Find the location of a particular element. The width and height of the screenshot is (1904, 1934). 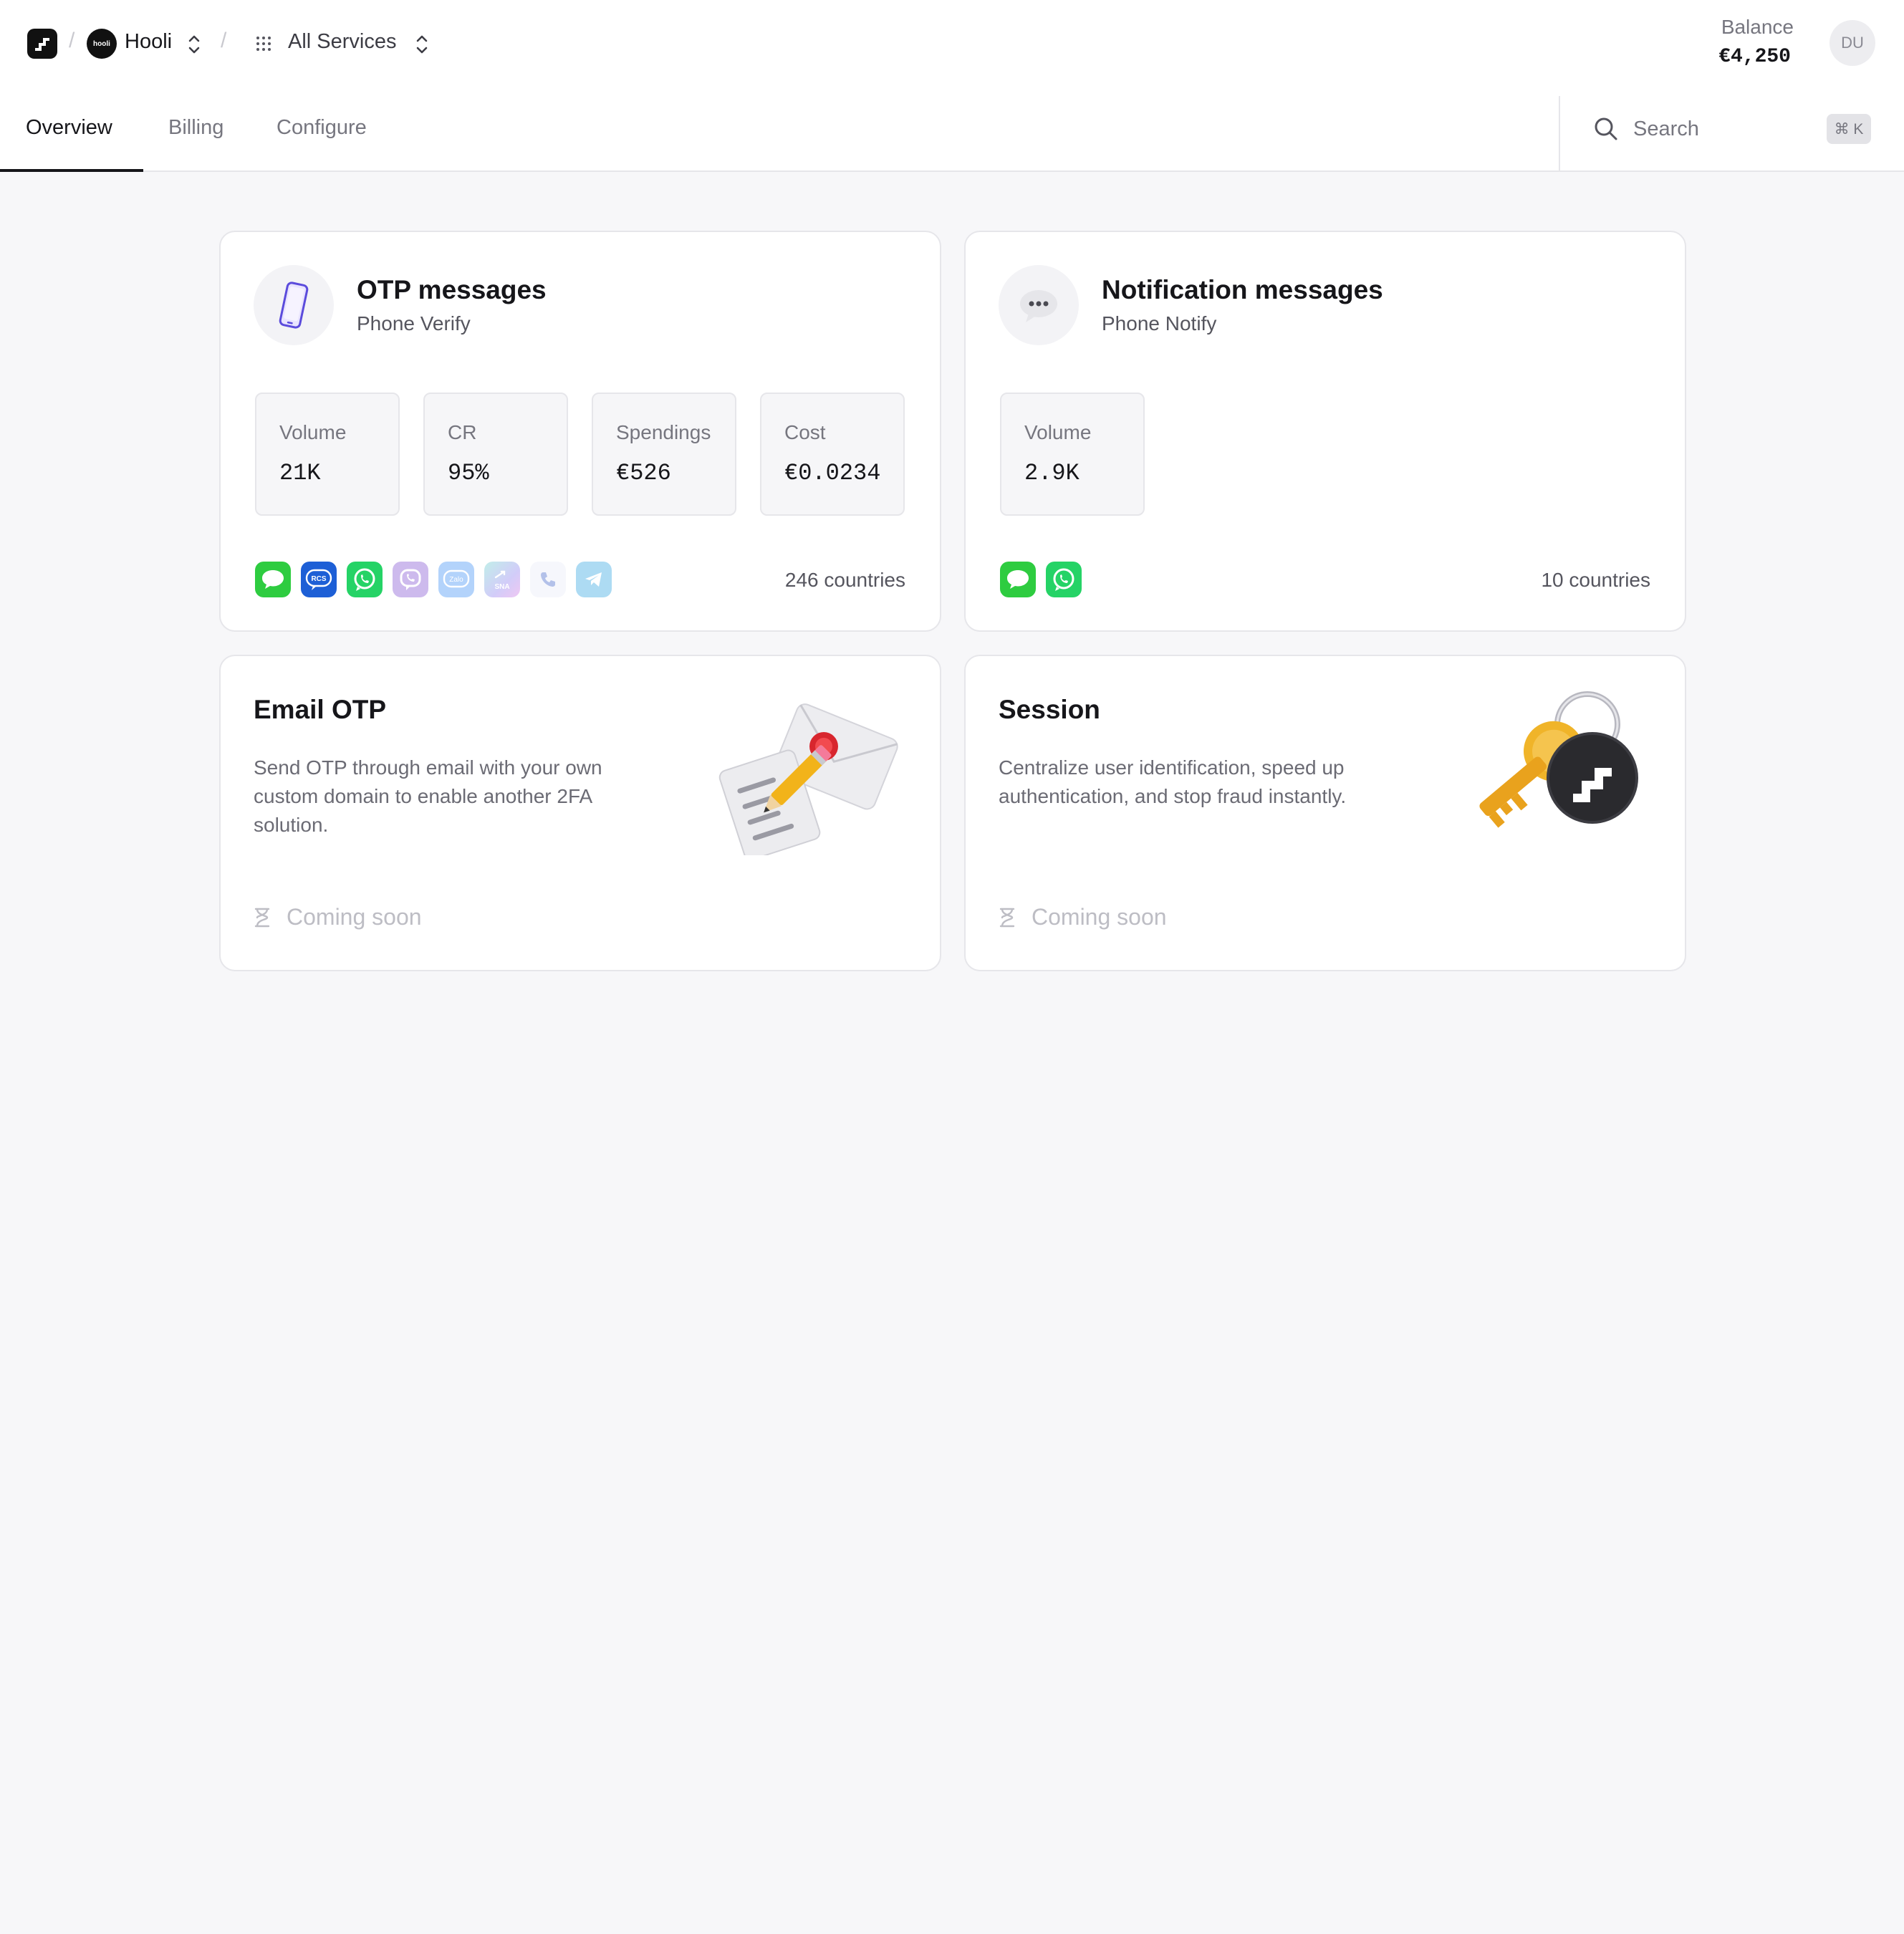

rcs-badge-text: RCS is located at coordinates (318, 579).